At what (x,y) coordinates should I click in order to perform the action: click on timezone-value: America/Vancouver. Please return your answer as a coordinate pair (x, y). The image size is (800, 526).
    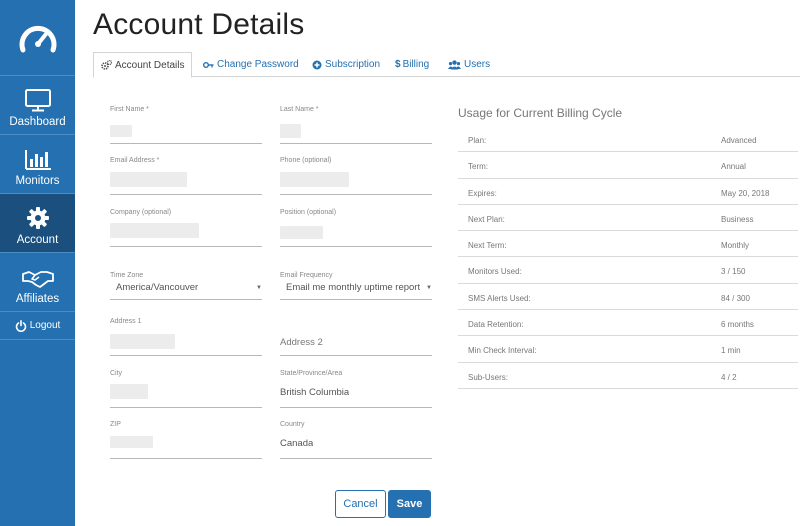
    Looking at the image, I should click on (157, 287).